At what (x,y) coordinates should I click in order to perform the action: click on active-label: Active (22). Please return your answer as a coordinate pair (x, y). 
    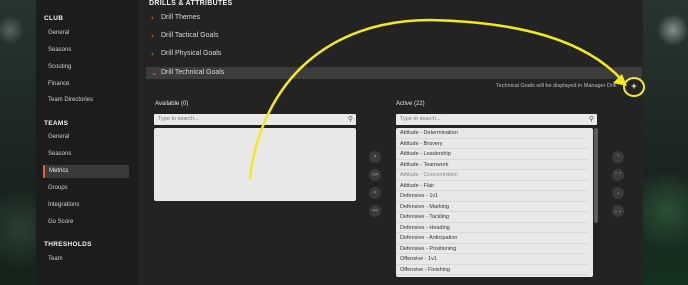
    Looking at the image, I should click on (410, 104).